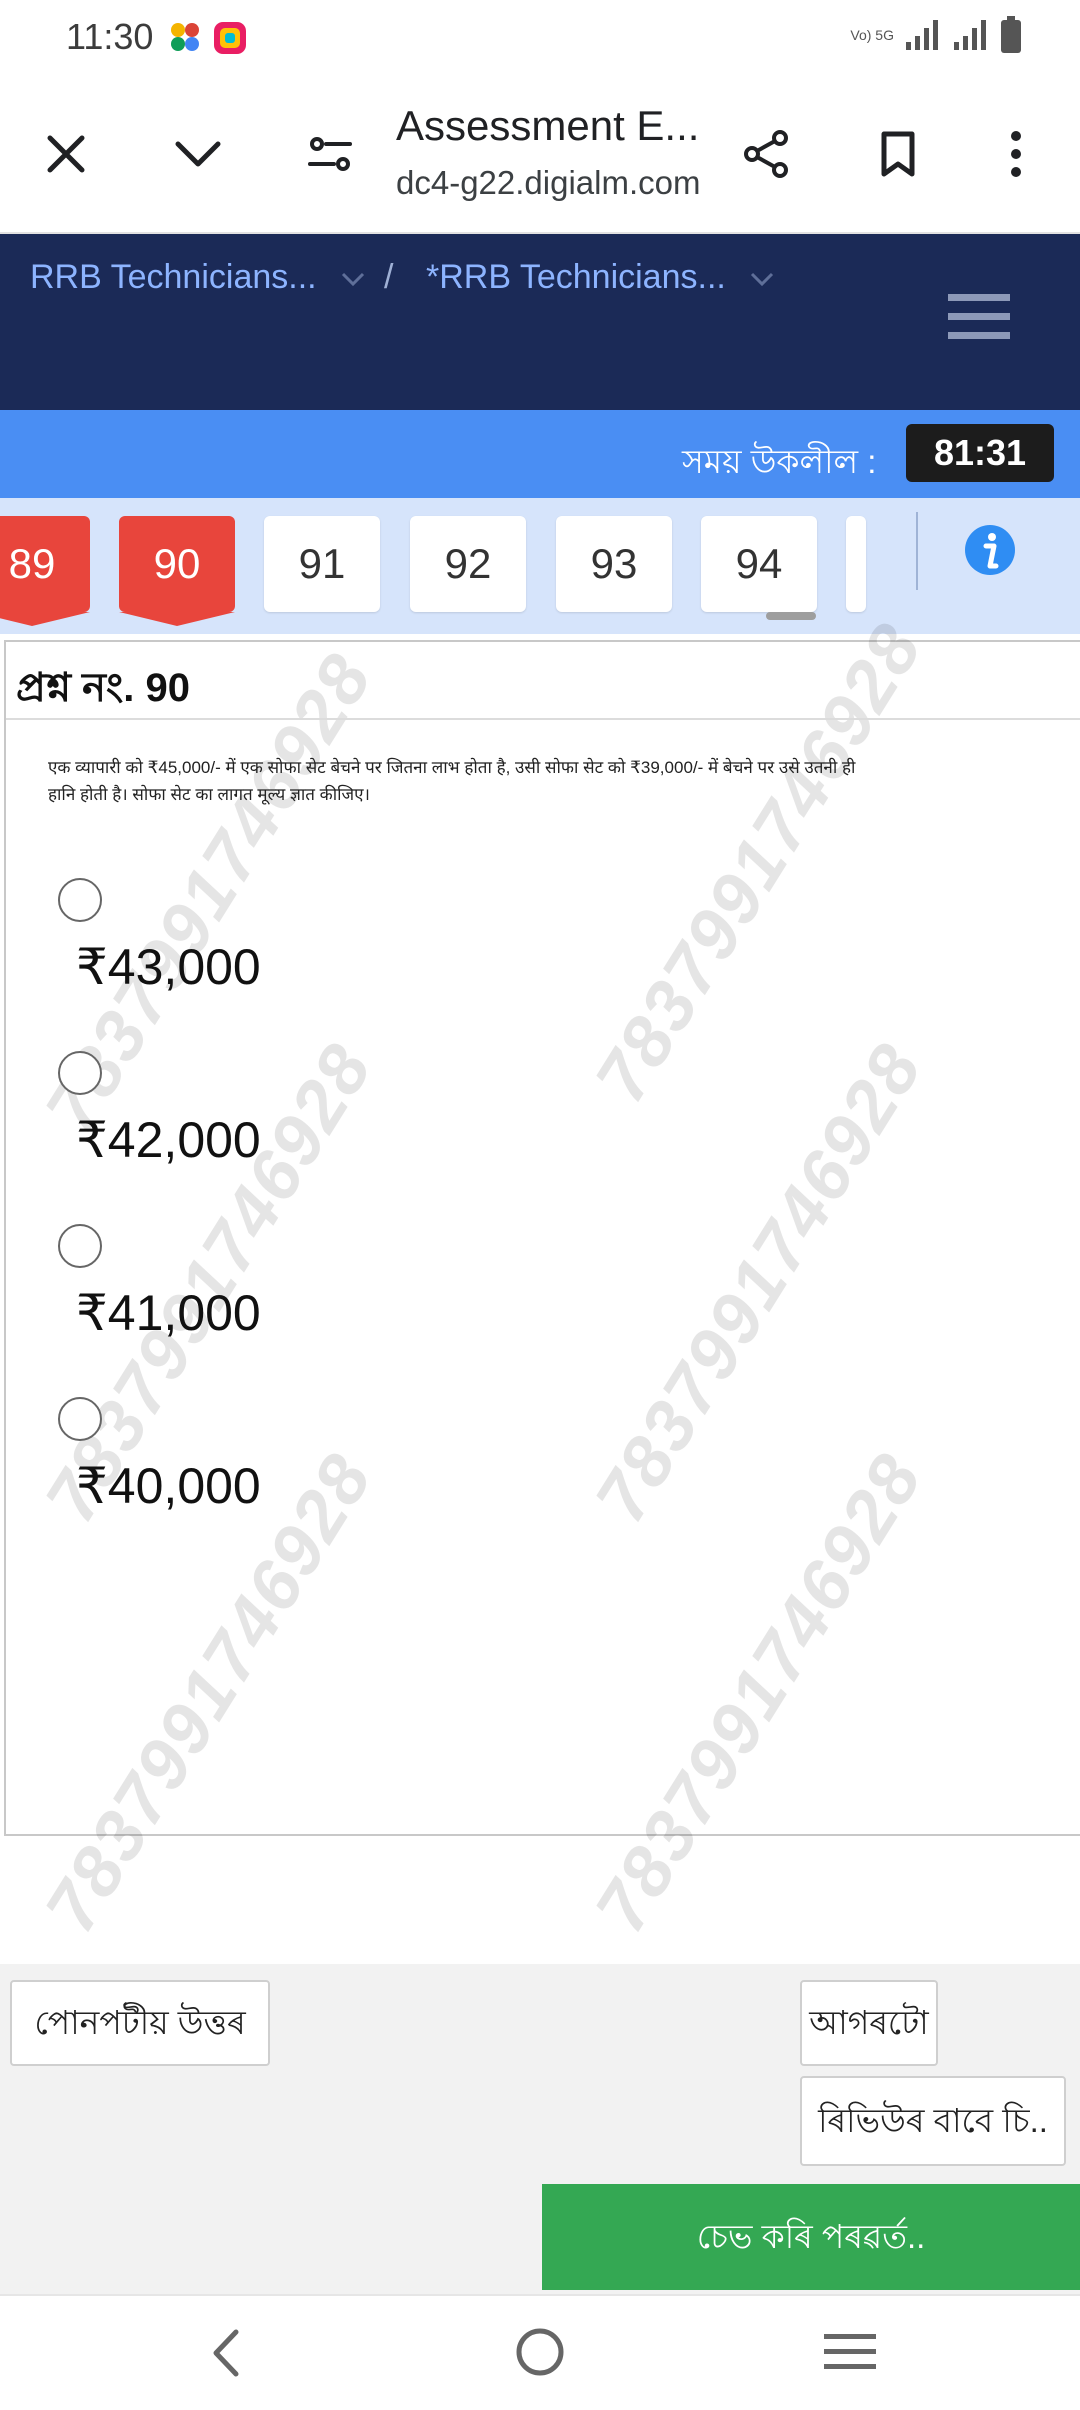  What do you see at coordinates (66, 154) in the screenshot?
I see `close-icon` at bounding box center [66, 154].